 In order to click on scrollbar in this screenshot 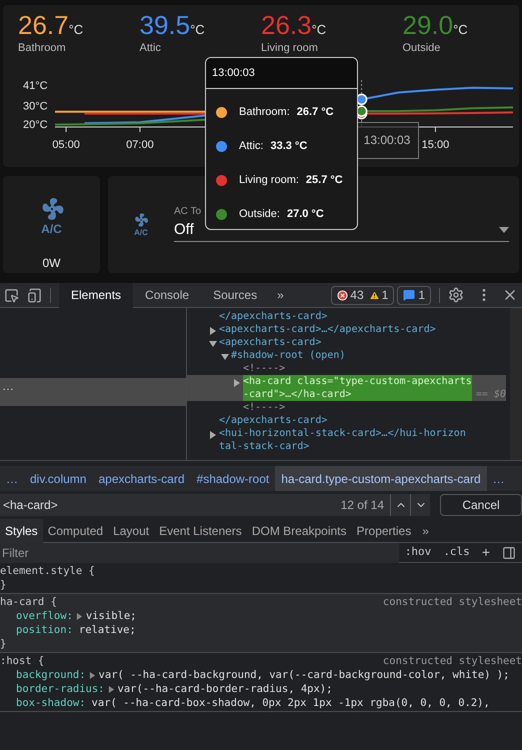, I will do `click(516, 384)`.